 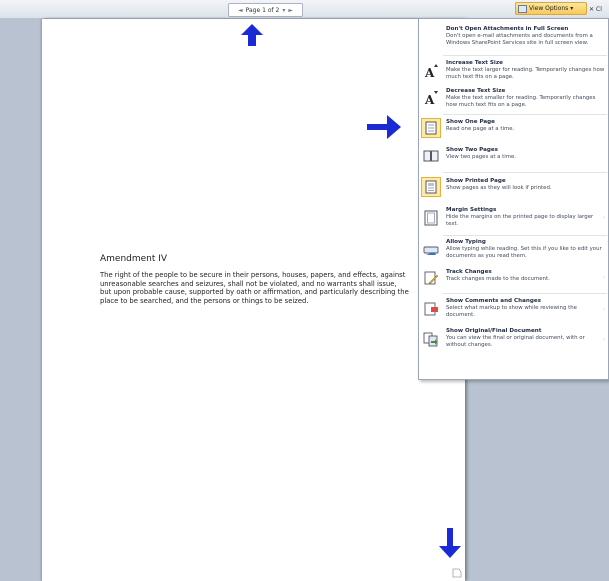 What do you see at coordinates (431, 218) in the screenshot?
I see `margin-icon` at bounding box center [431, 218].